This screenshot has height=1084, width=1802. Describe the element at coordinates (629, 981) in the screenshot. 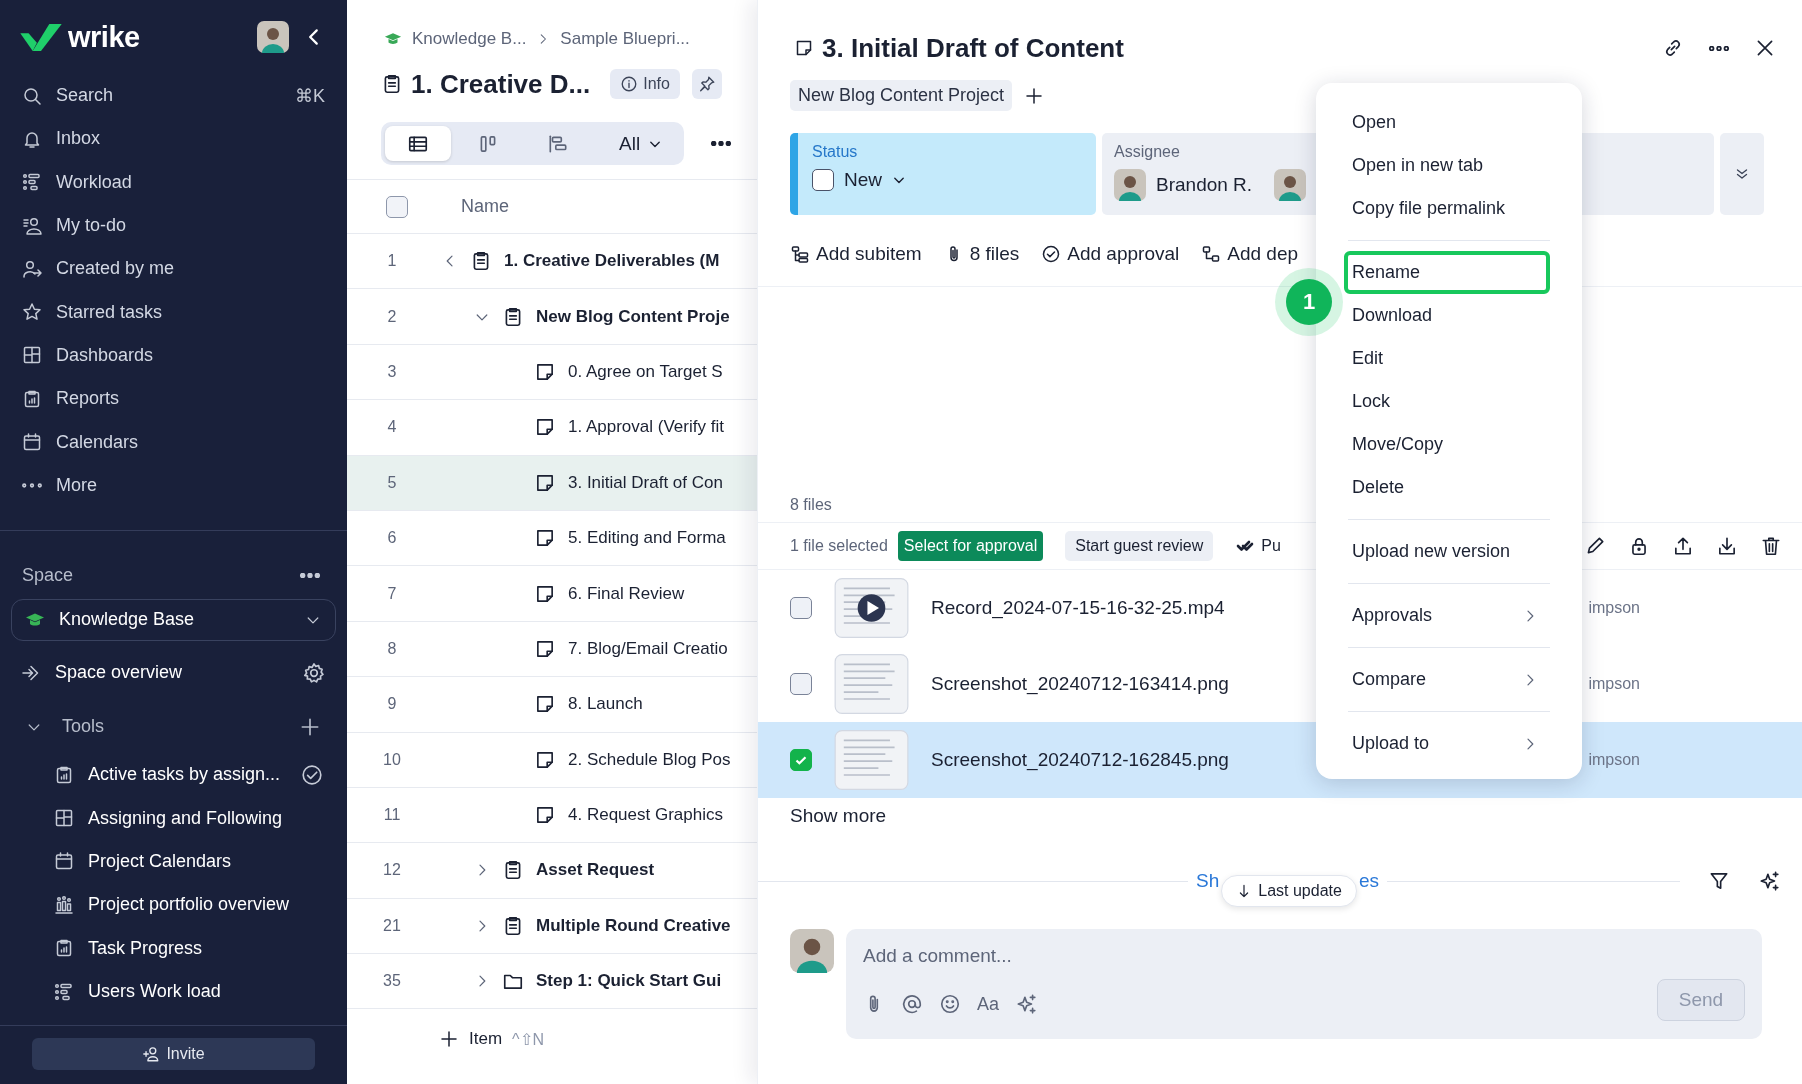

I see `item-name: Step 1: Quick Start Gui` at that location.